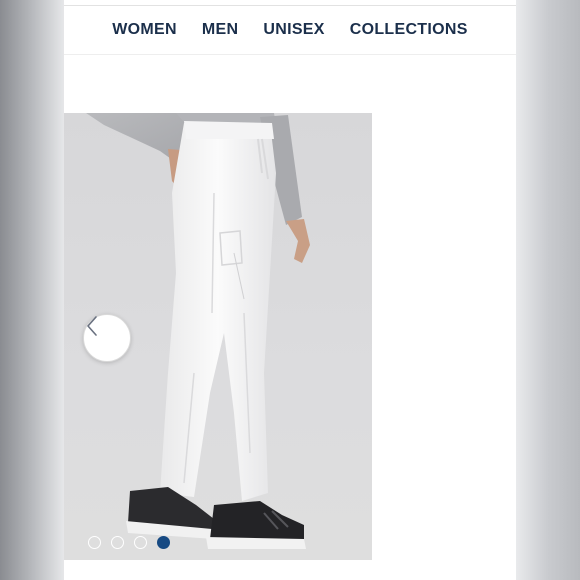  I want to click on nav-men: MEN, so click(220, 30).